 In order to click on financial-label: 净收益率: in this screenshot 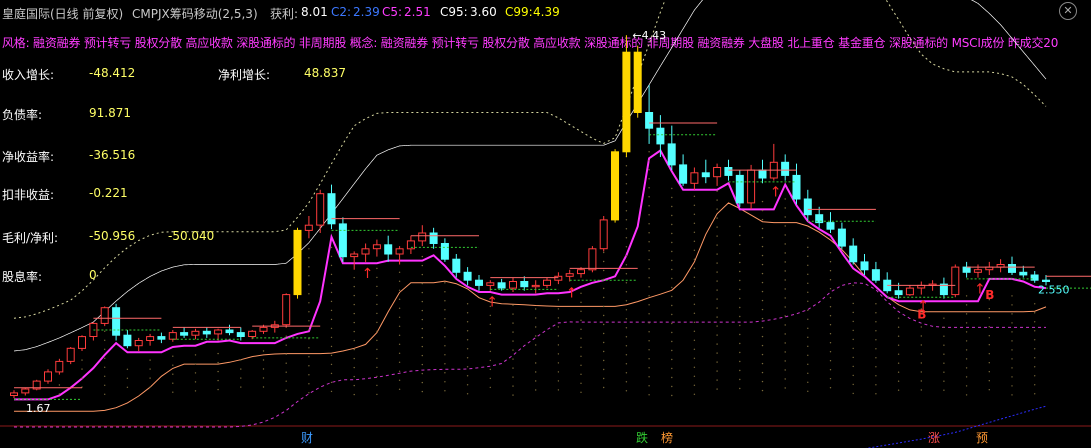, I will do `click(28, 157)`.